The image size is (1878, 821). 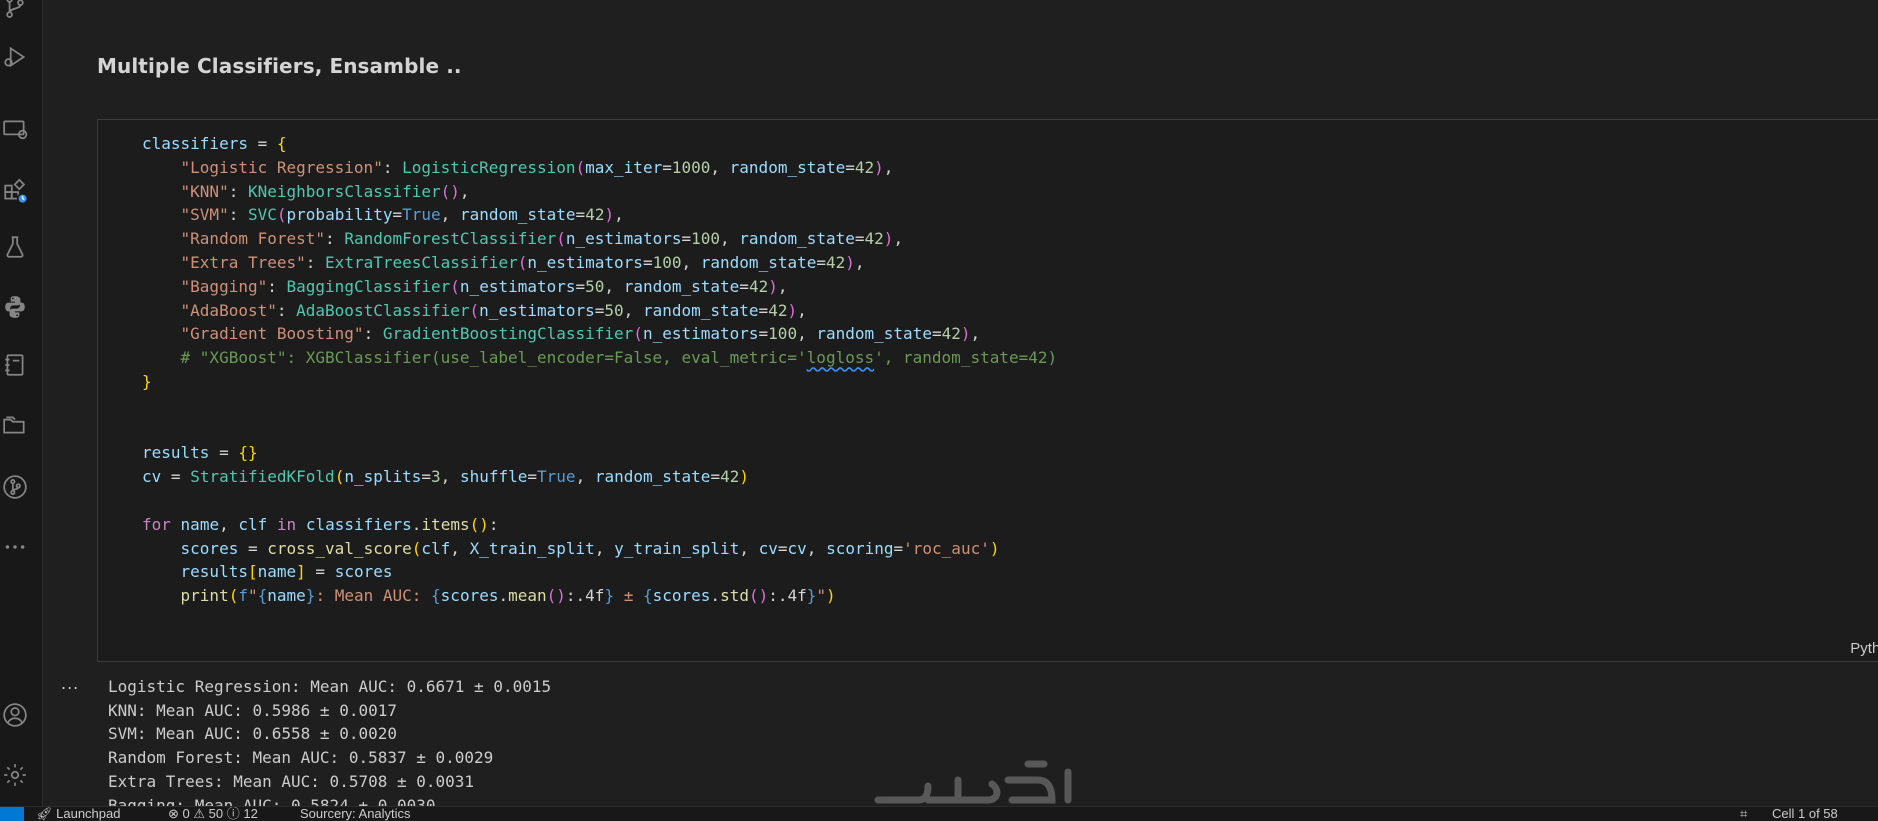 I want to click on cell-language-label: Python, so click(x=1864, y=648).